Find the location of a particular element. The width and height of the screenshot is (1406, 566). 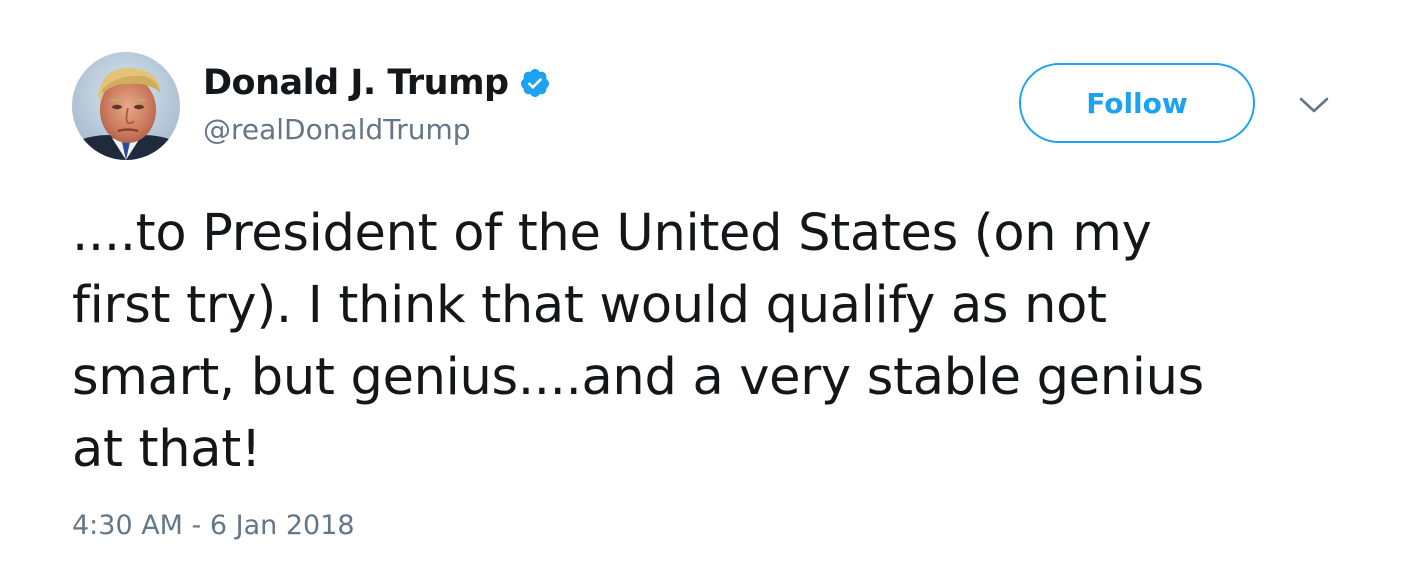

author-handle: @realDonaldTrump is located at coordinates (337, 129).